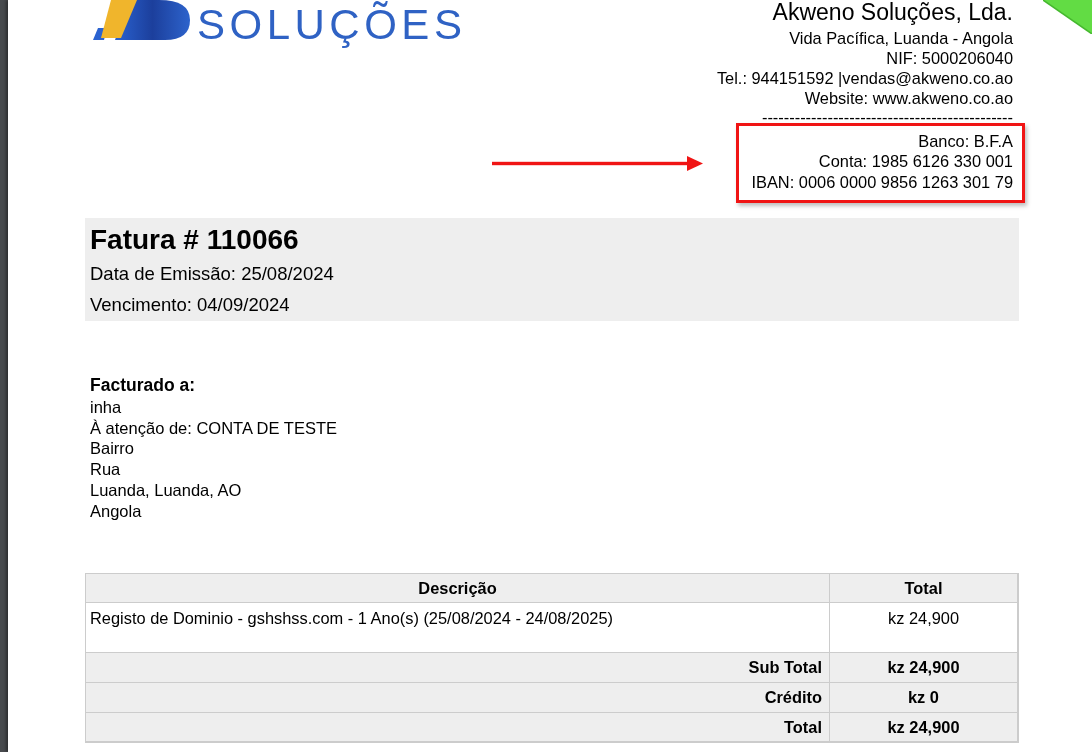  I want to click on summary-value: kz 0, so click(923, 697).